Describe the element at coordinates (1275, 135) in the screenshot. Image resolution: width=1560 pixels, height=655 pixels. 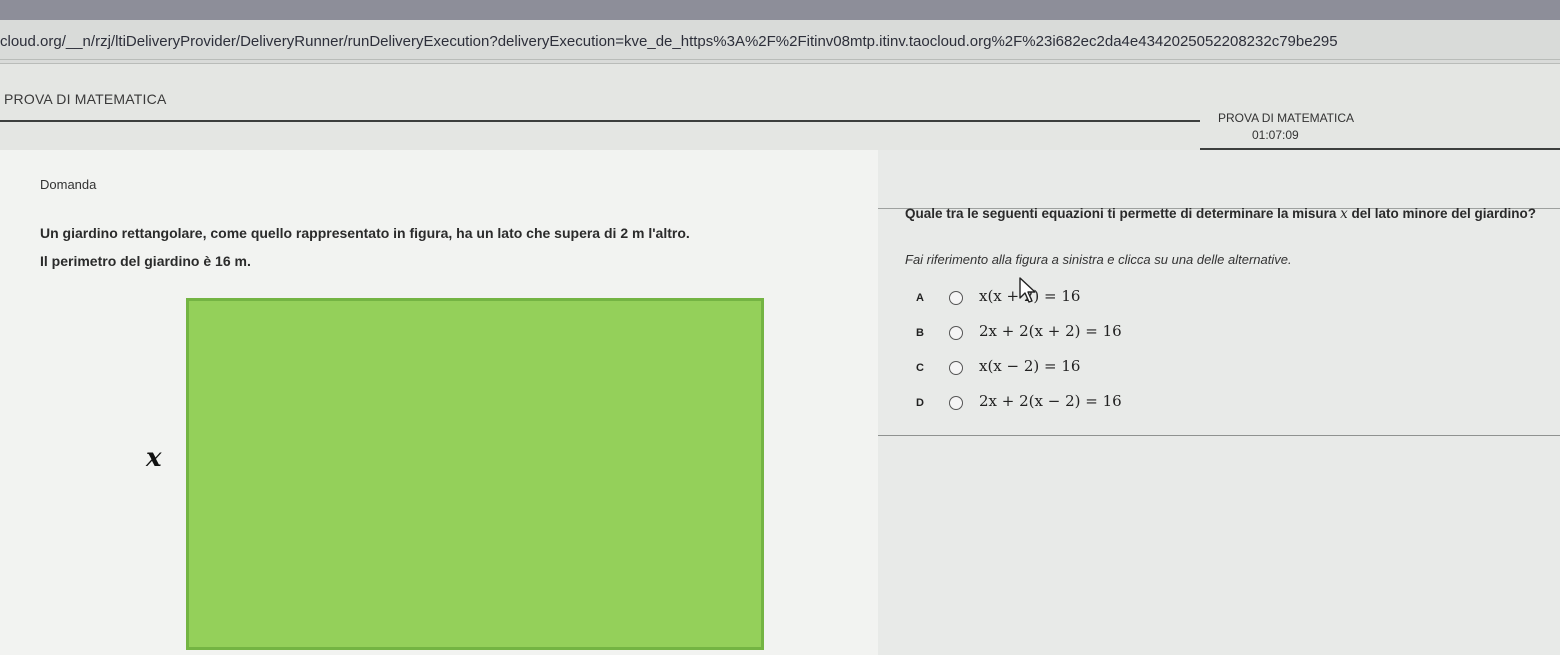
I see `timer: 01:07:09` at that location.